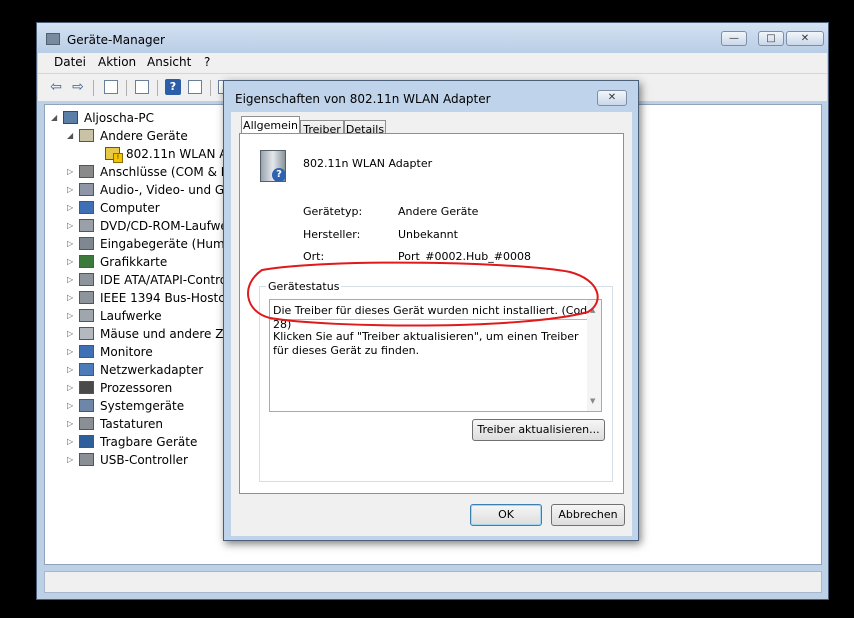  I want to click on help-icon: ?, so click(173, 87).